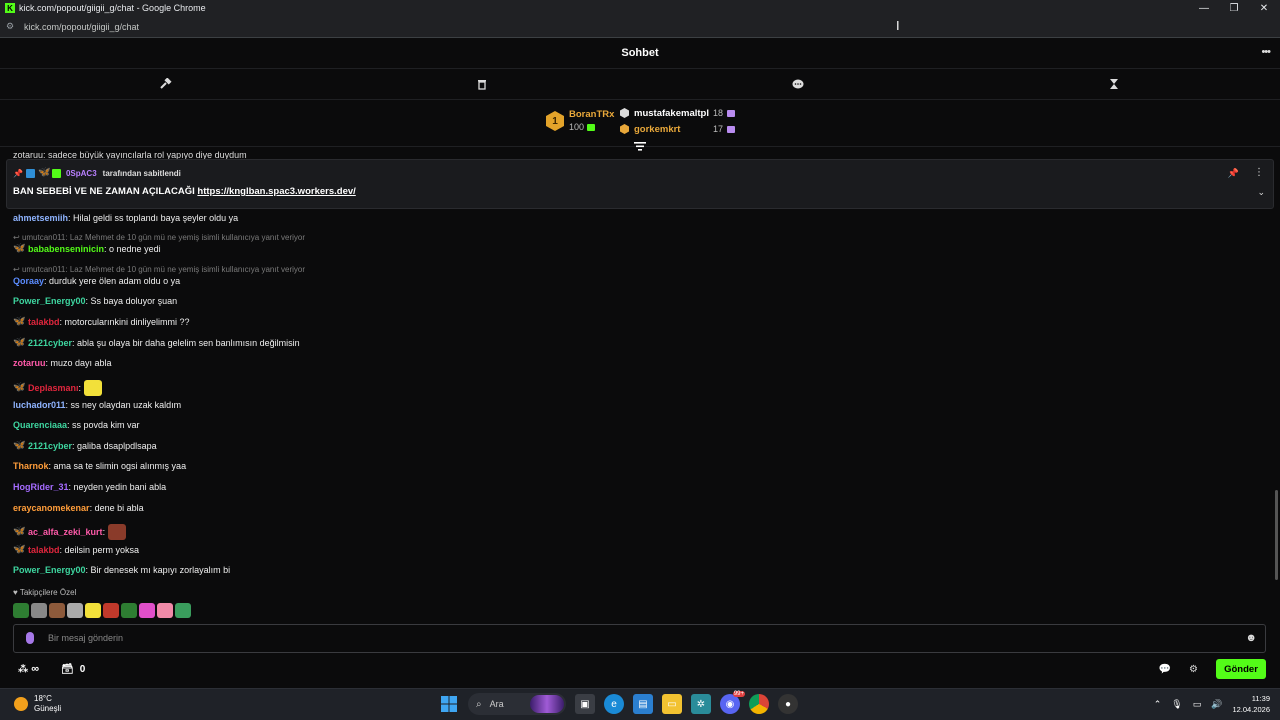 The height and width of the screenshot is (720, 1280). Describe the element at coordinates (96, 281) in the screenshot. I see `chat-message: Qoraay: durduk yere ölen adam oldu o ya` at that location.